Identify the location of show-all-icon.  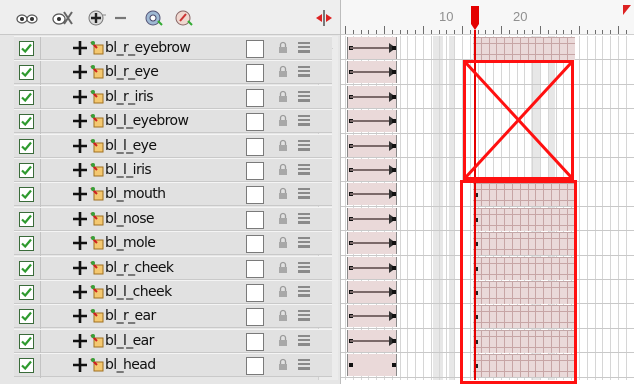
(27, 18).